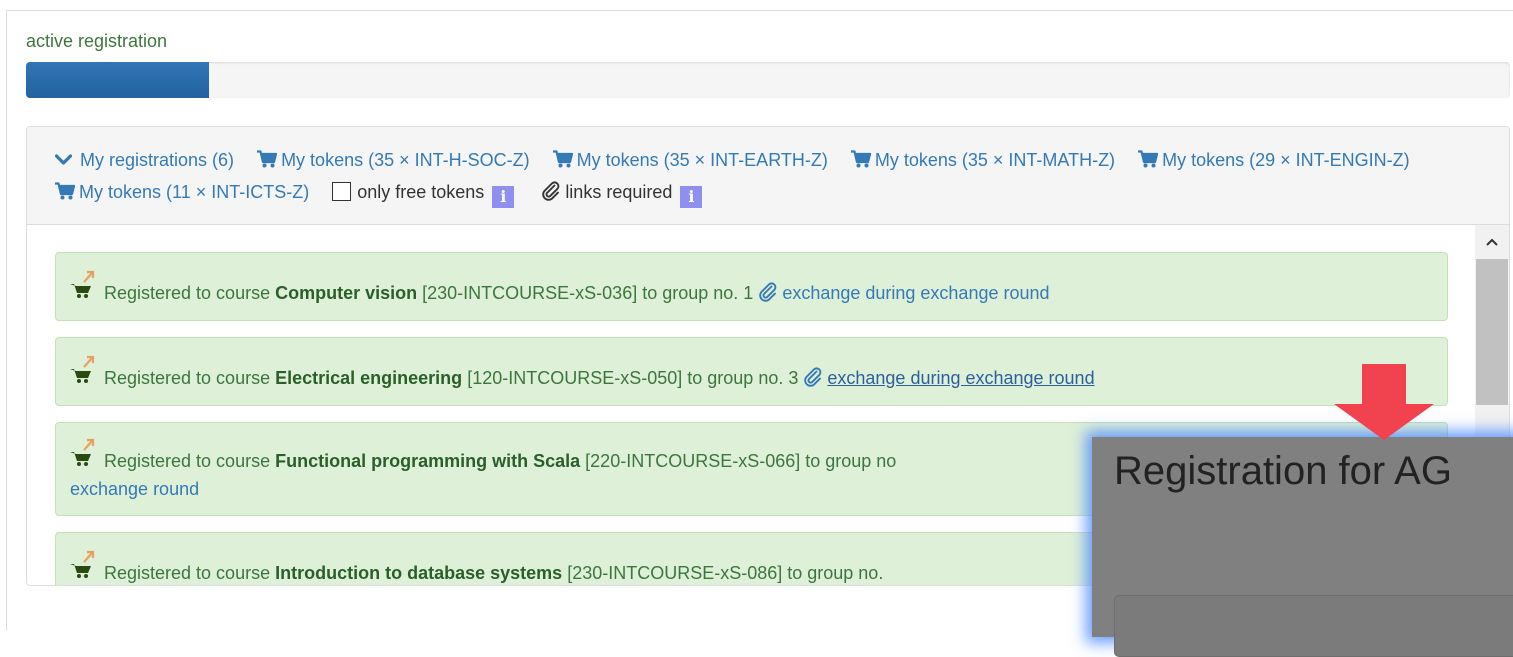 This screenshot has width=1513, height=657. What do you see at coordinates (1313, 626) in the screenshot?
I see `dialog-content-box` at bounding box center [1313, 626].